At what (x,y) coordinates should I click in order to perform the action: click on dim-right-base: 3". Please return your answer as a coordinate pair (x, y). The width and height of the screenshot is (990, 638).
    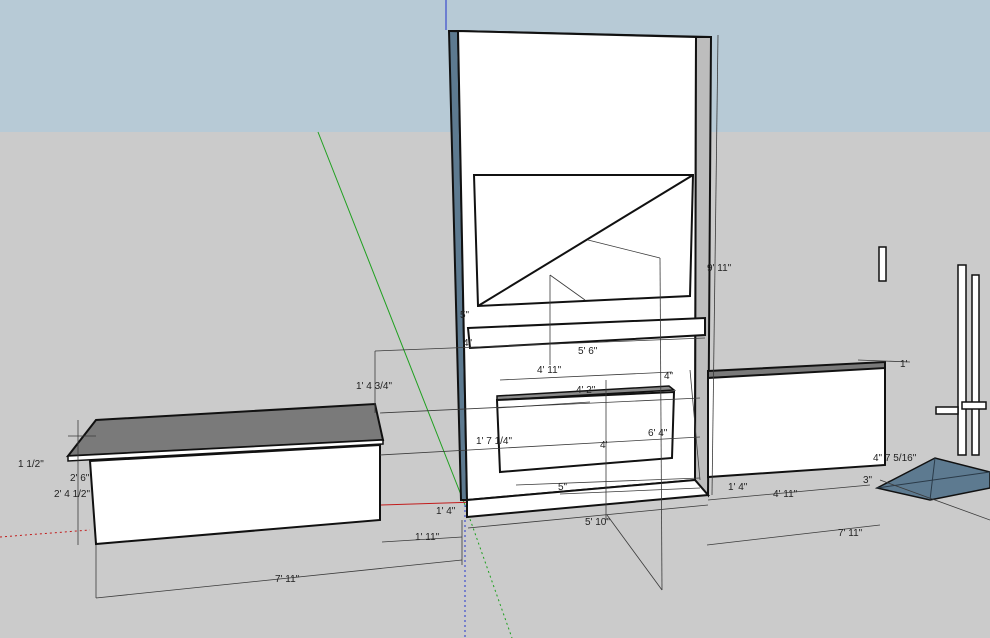
    Looking at the image, I should click on (868, 480).